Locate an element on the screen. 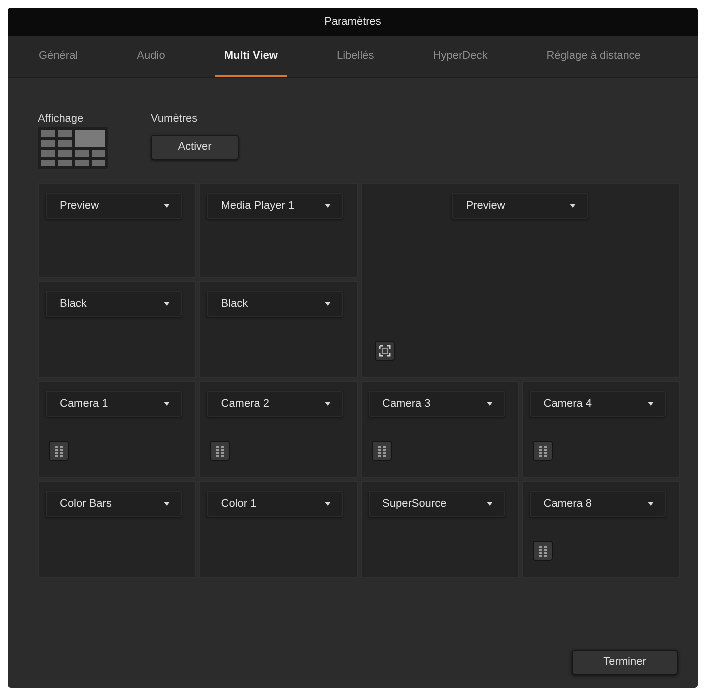 The height and width of the screenshot is (693, 707). source-dropdown: Camera 1 is located at coordinates (114, 404).